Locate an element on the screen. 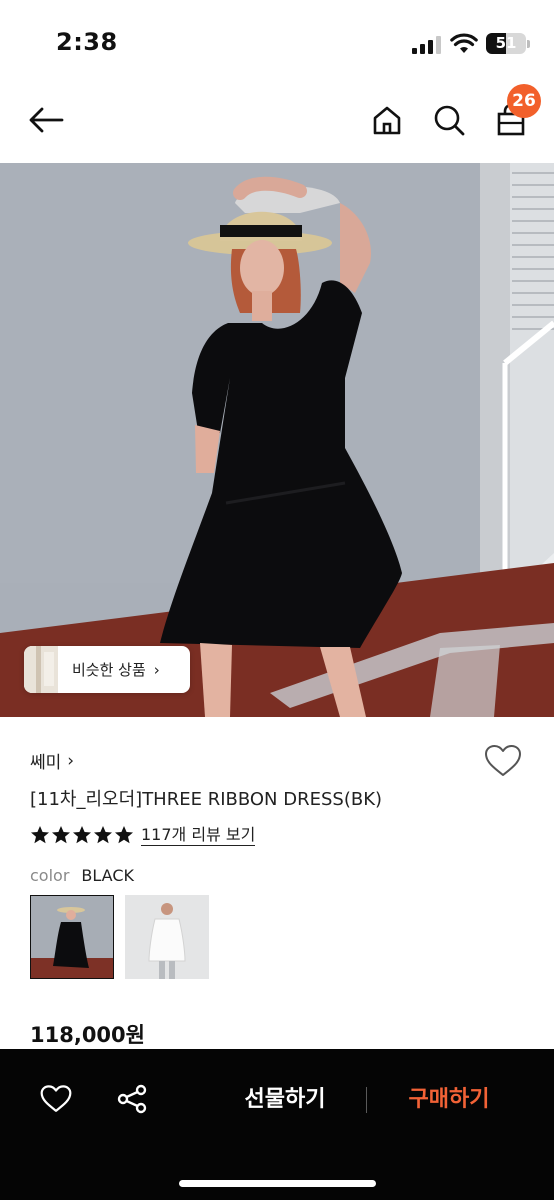 This screenshot has width=554, height=1200. battery-icon: 51 is located at coordinates (506, 43).